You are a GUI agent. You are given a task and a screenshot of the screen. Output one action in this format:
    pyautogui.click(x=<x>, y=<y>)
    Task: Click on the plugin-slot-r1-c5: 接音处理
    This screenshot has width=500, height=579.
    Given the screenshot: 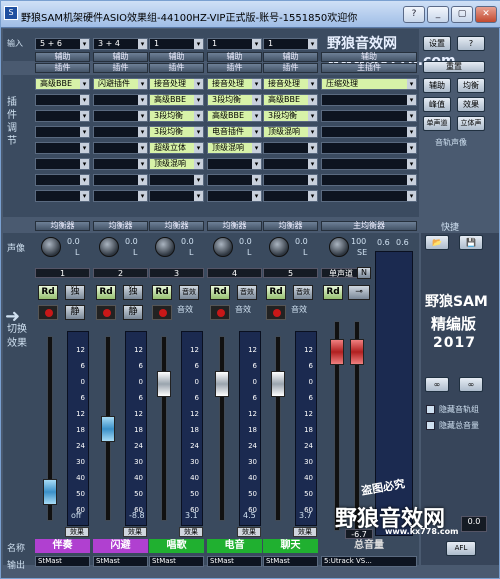 What is the action you would take?
    pyautogui.click(x=290, y=84)
    